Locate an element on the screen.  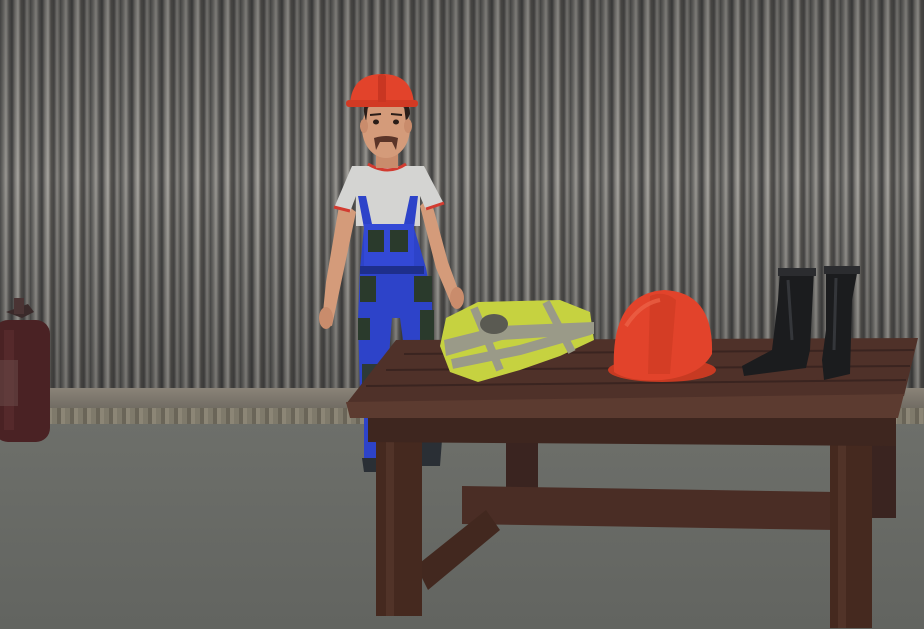
hard-hat is located at coordinates (662, 336).